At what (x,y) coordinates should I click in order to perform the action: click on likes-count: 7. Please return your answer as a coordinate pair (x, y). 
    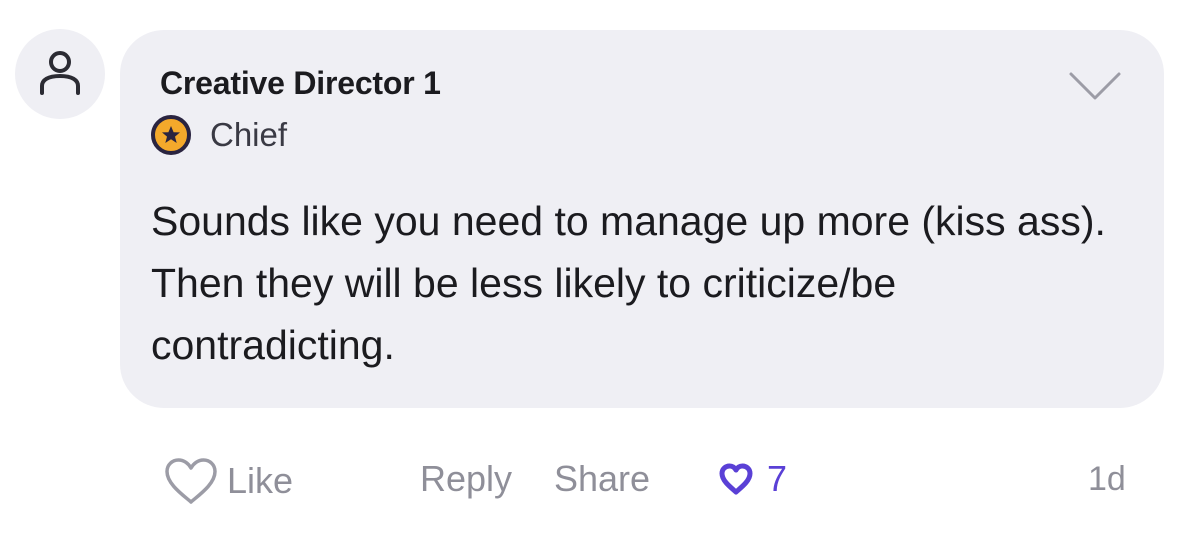
    Looking at the image, I should click on (753, 479).